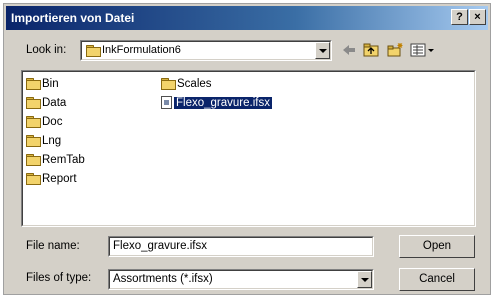 The image size is (497, 298). I want to click on folder-item-doc: Doc, so click(44, 122).